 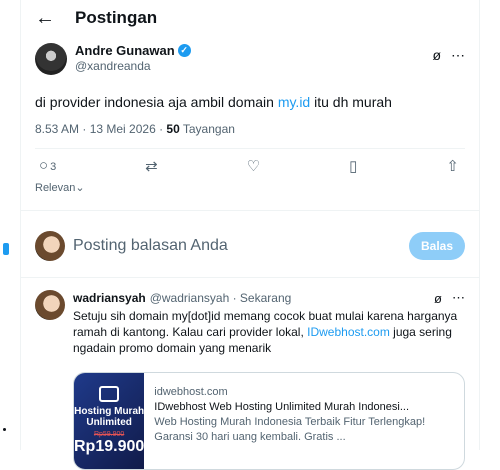 What do you see at coordinates (109, 434) in the screenshot?
I see `old-price: Rp59.900` at bounding box center [109, 434].